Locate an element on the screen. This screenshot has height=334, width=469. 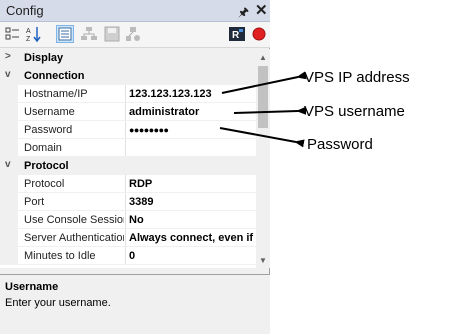
callout-password: Password is located at coordinates (340, 144).